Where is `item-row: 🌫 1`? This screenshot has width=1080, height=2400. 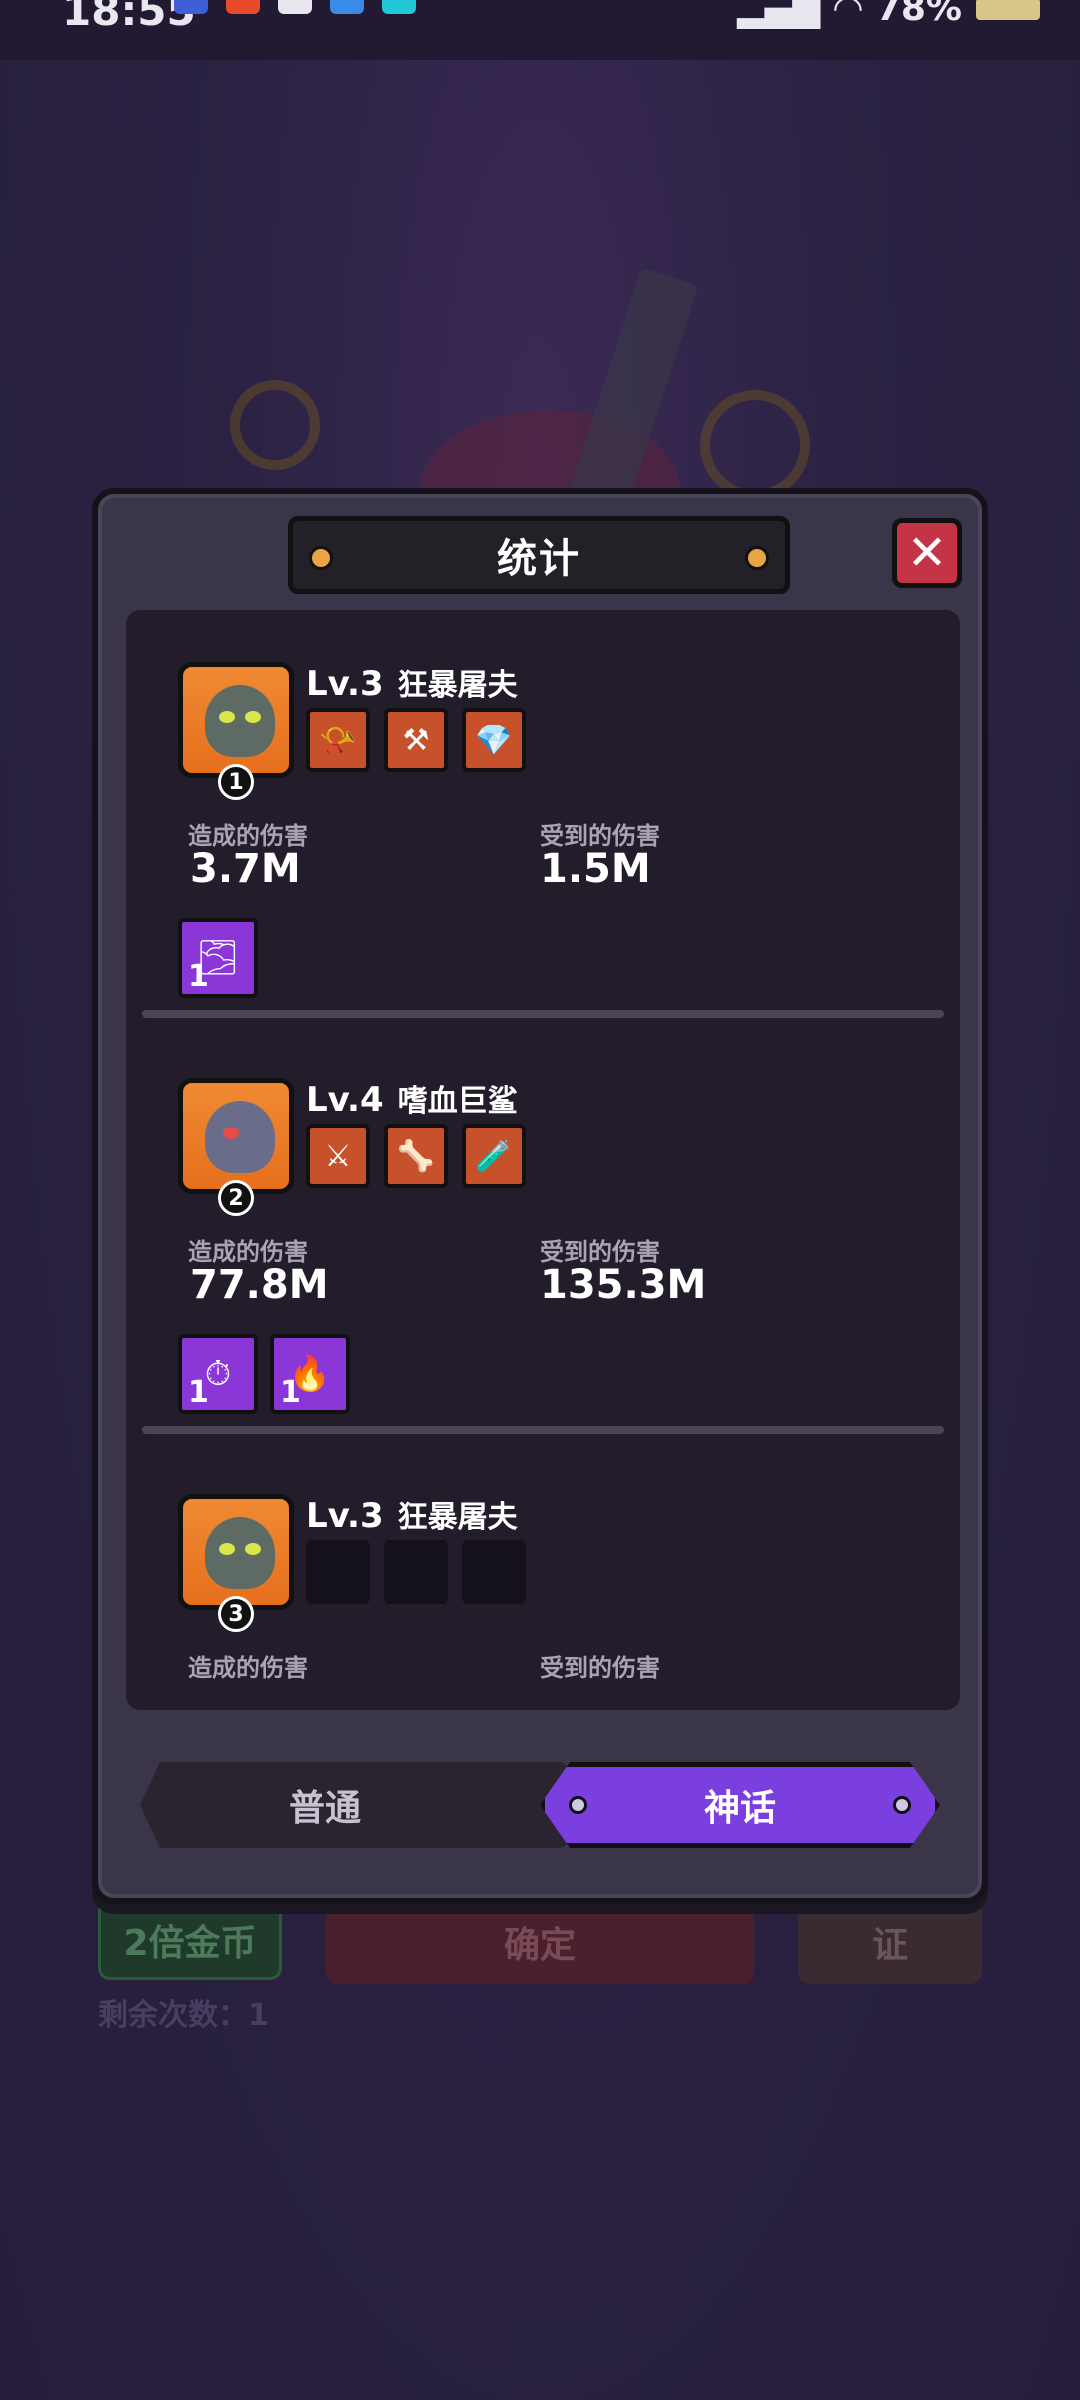
item-row: 🌫 1 is located at coordinates (218, 958).